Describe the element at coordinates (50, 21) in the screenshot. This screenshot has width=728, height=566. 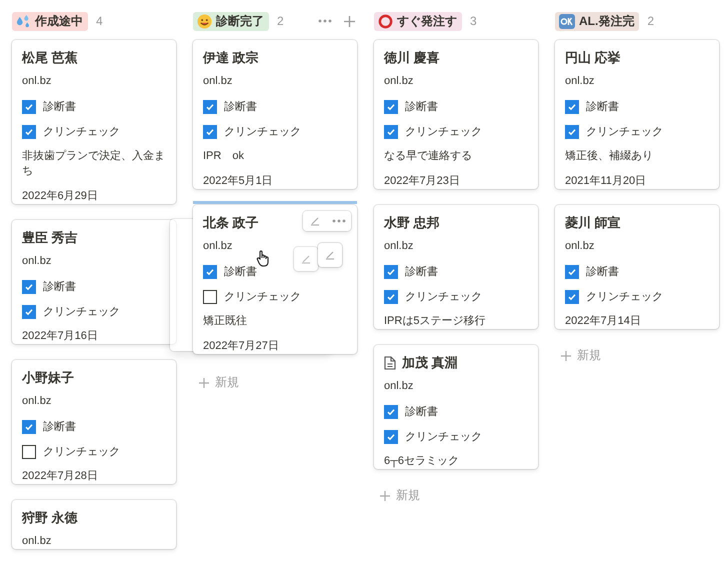
I see `status-tag: 作成途中` at that location.